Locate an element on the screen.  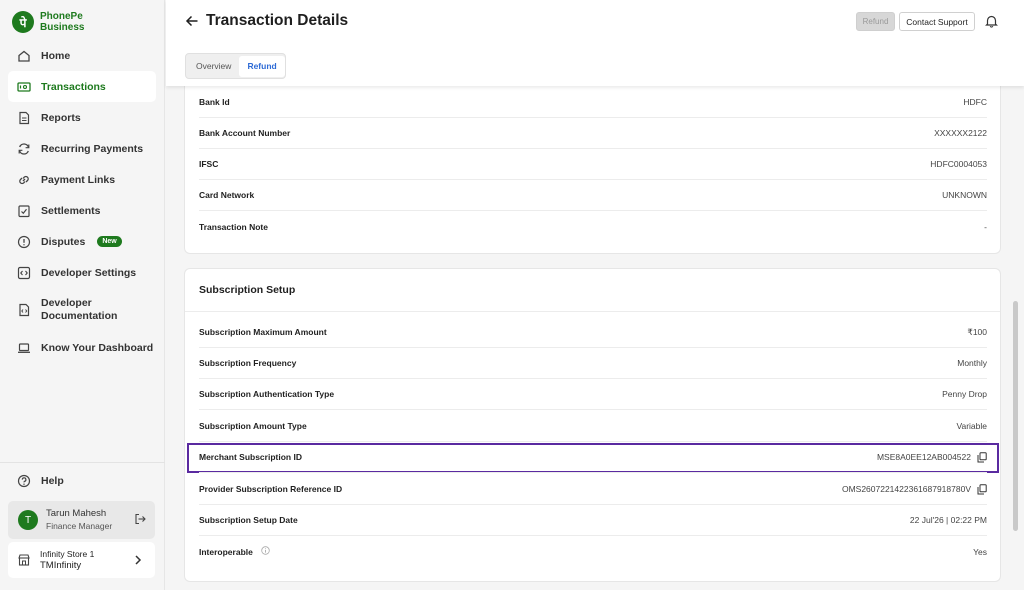
tab-refund: Refund is located at coordinates (262, 66).